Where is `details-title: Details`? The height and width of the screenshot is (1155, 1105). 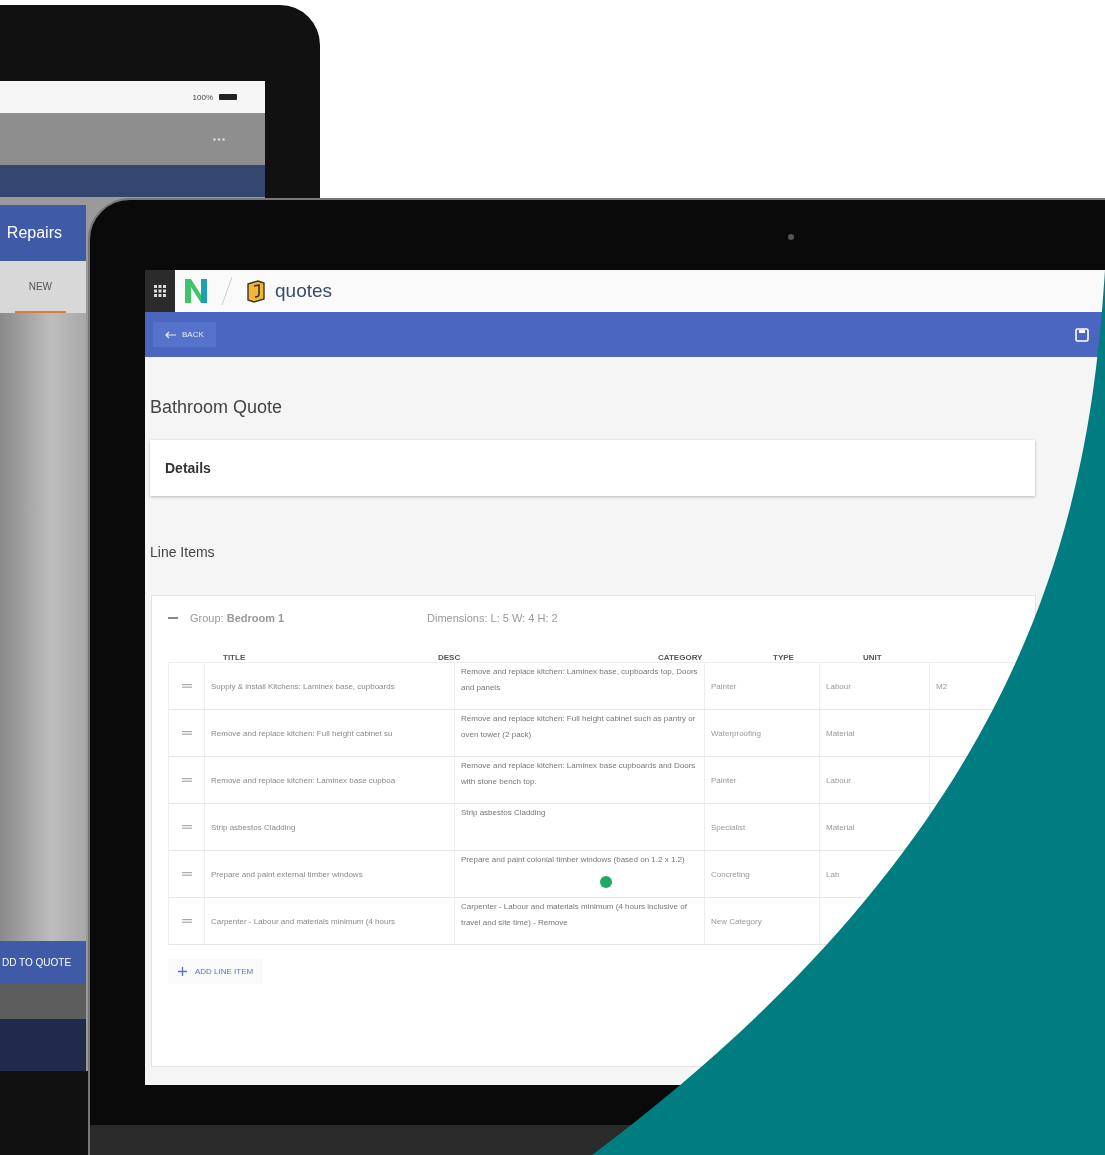 details-title: Details is located at coordinates (188, 468).